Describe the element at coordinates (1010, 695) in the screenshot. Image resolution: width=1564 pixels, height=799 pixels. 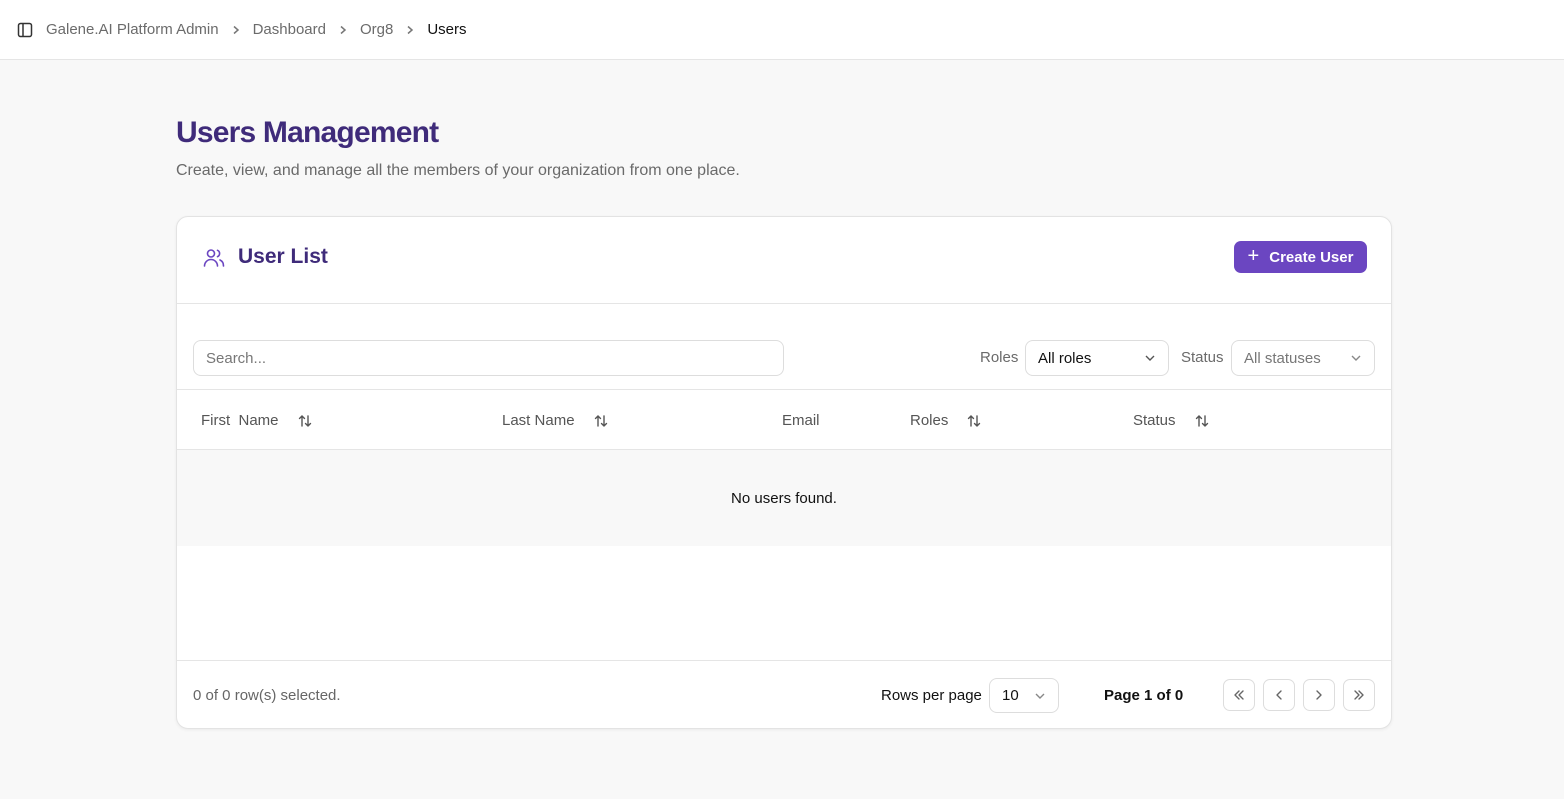
I see `rows-per-page-value: 10` at that location.